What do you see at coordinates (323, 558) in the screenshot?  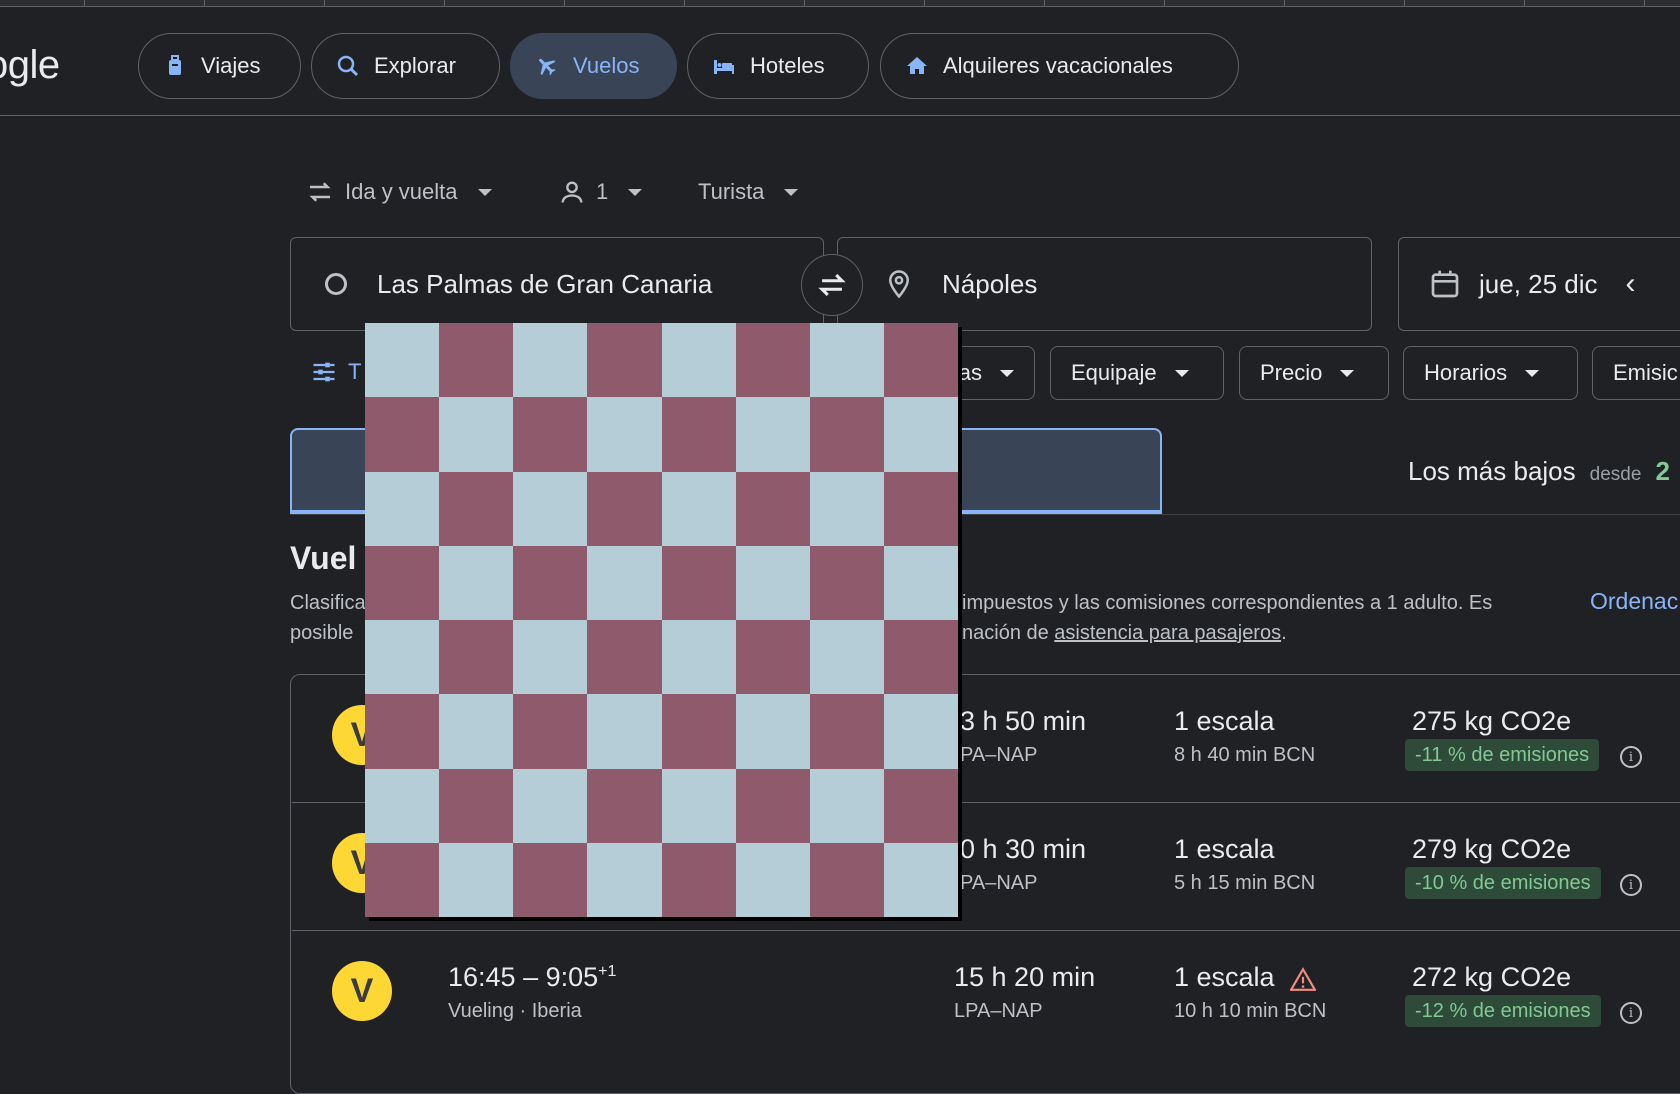 I see `results-heading: Vuel` at bounding box center [323, 558].